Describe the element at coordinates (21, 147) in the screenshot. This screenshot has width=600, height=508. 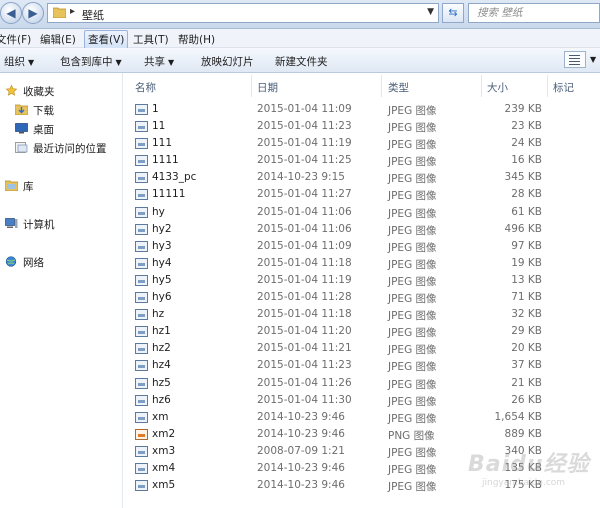
I see `recent-places-icon` at that location.